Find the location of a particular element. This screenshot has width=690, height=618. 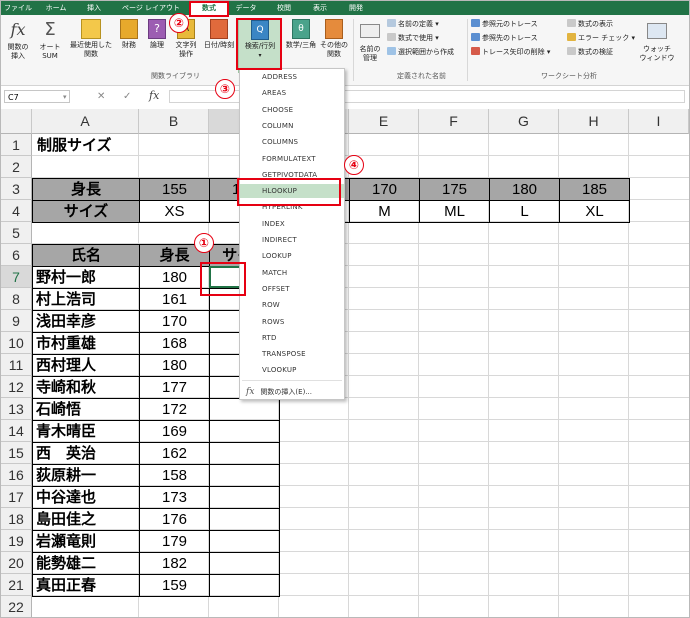

remove-arrows-button: トレース矢印の削除 ▾ is located at coordinates (510, 52).